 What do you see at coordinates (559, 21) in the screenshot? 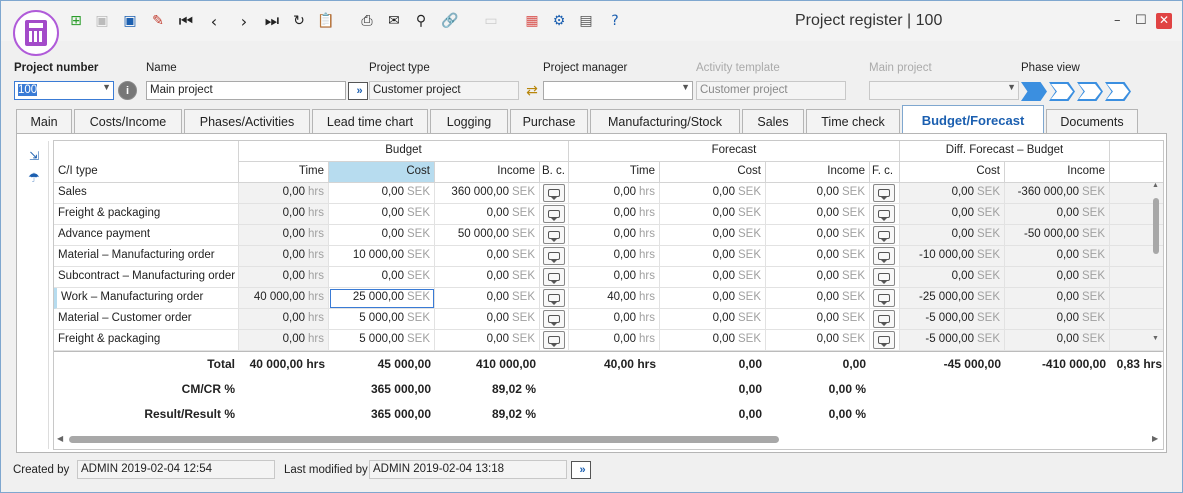
I see `settings-gear-icon: ⚙` at bounding box center [559, 21].